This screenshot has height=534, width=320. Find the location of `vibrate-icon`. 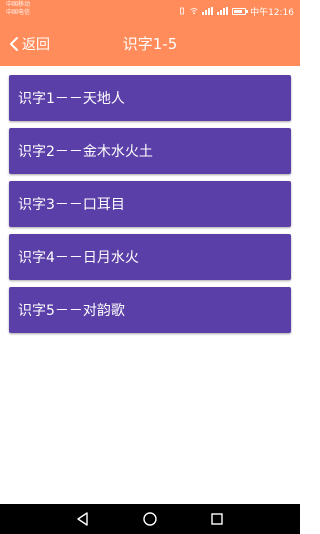

vibrate-icon is located at coordinates (182, 11).